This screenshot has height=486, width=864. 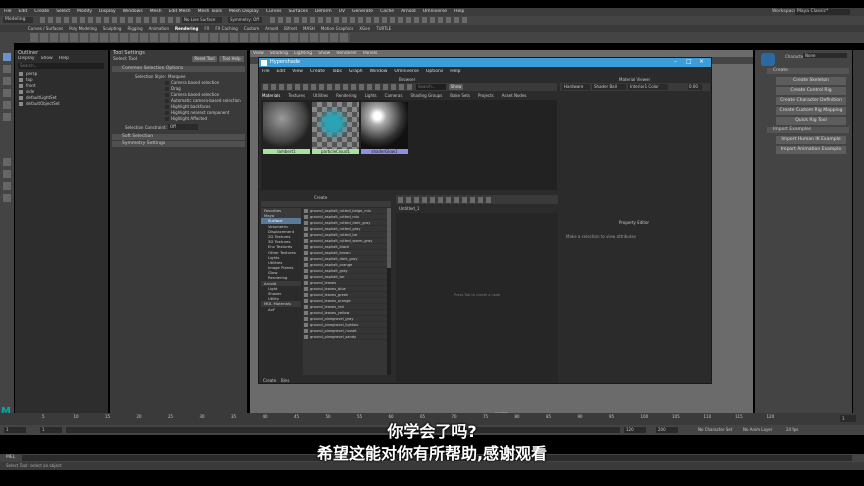 I want to click on character-dropdown: None, so click(x=825, y=55).